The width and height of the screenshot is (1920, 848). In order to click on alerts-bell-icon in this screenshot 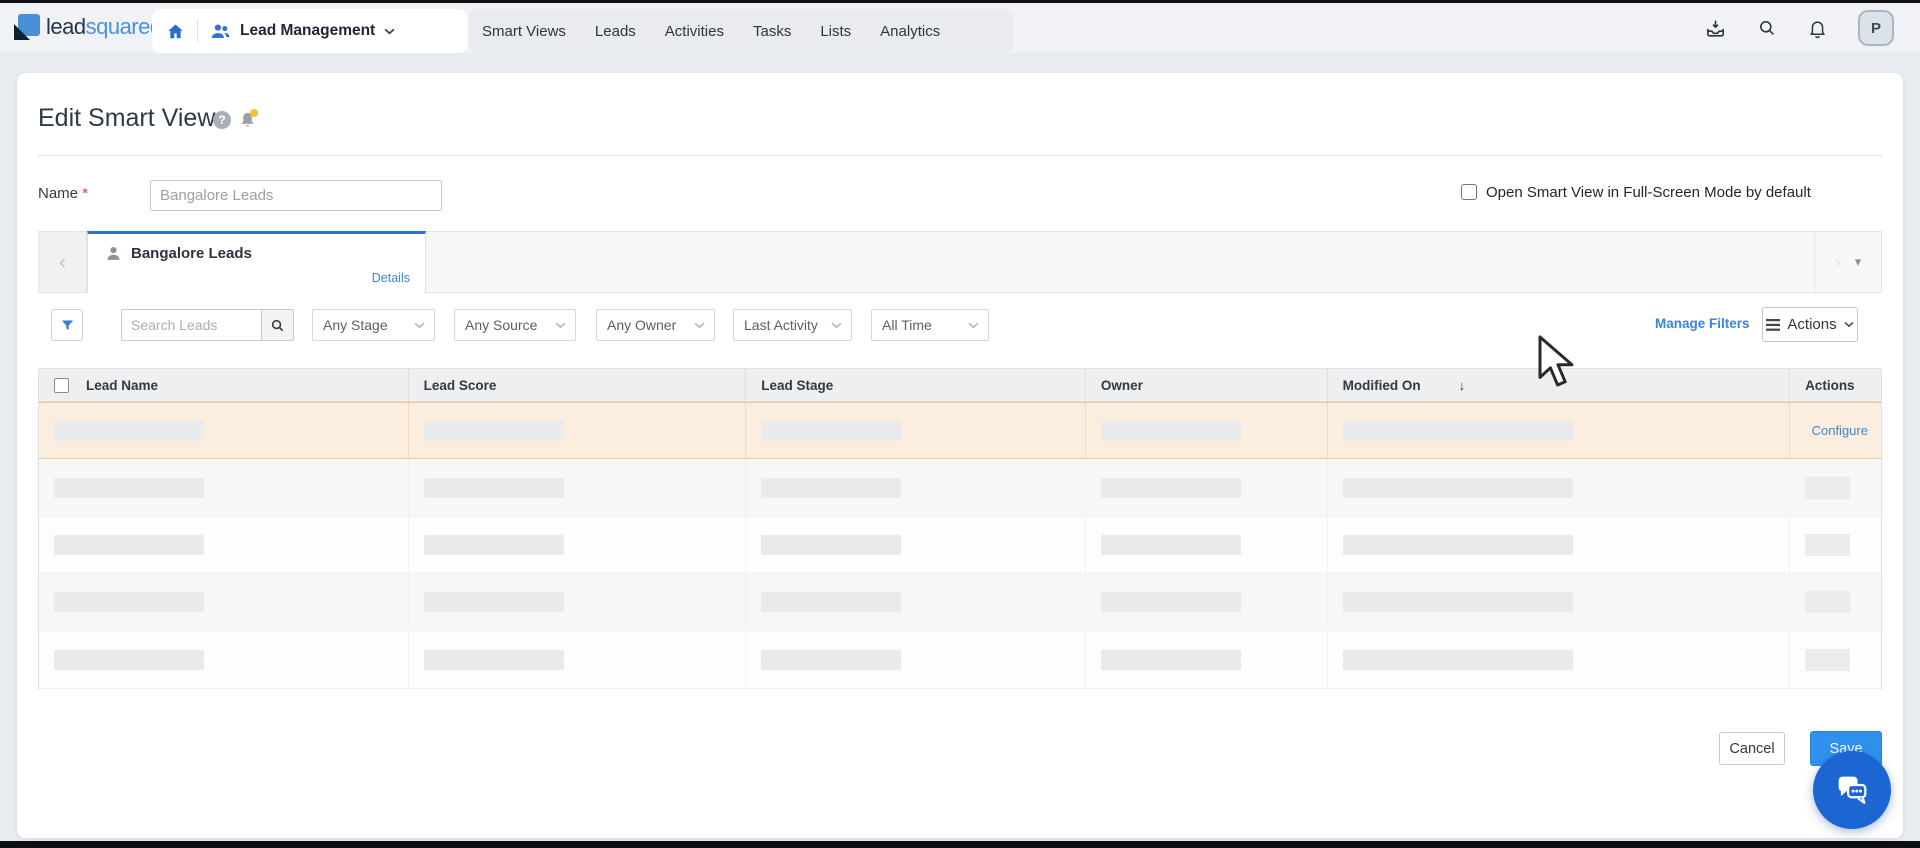, I will do `click(248, 119)`.